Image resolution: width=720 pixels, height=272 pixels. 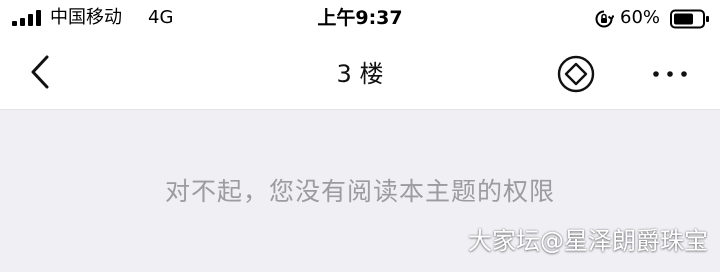 What do you see at coordinates (689, 19) in the screenshot?
I see `battery-icon` at bounding box center [689, 19].